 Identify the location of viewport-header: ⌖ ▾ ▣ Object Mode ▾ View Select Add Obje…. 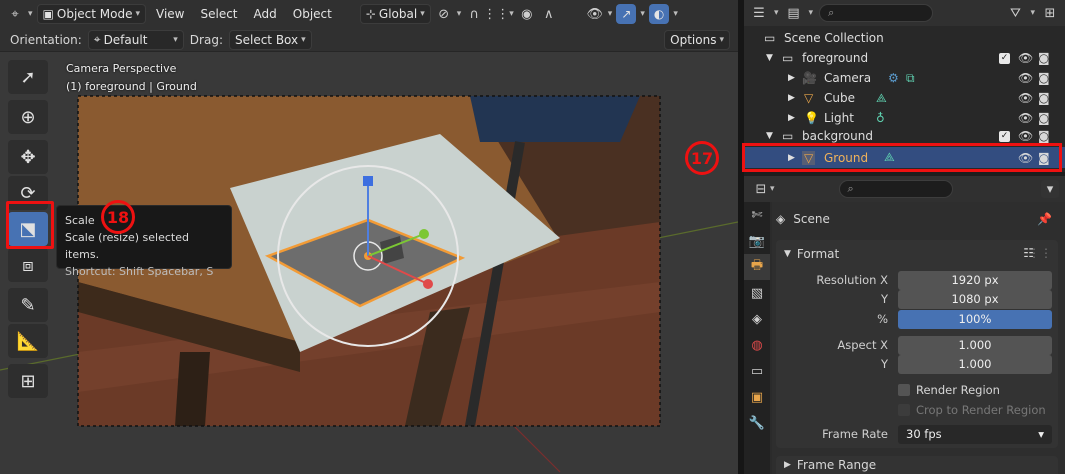
(369, 14).